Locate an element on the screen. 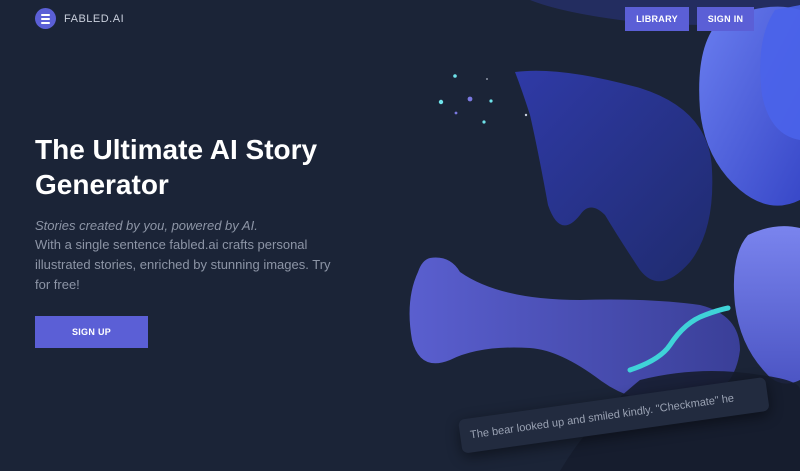 The height and width of the screenshot is (471, 800). hero-tagline: Stories created by you, powered by AI. is located at coordinates (146, 225).